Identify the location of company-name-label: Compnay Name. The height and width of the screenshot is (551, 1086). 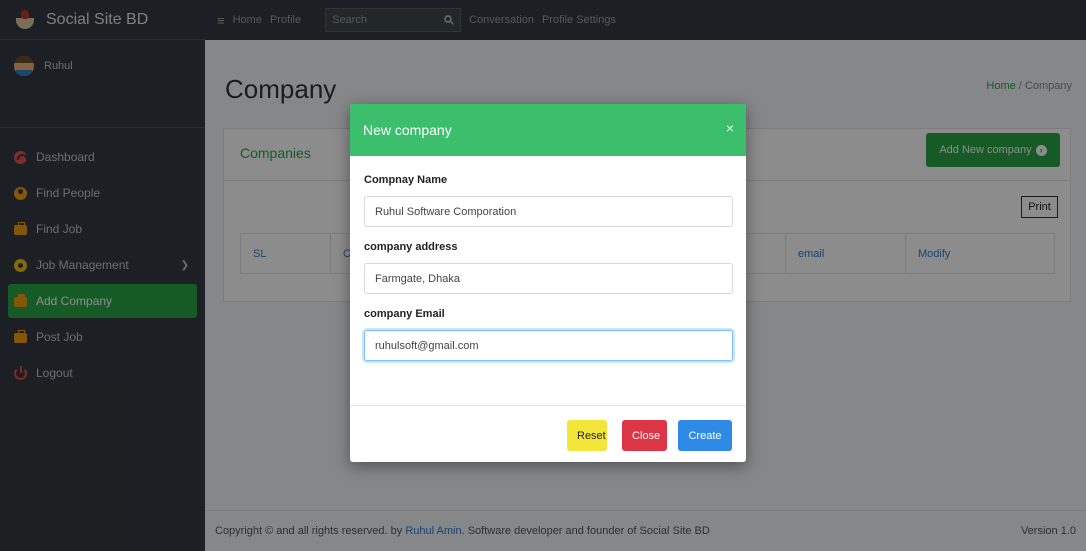
(406, 180).